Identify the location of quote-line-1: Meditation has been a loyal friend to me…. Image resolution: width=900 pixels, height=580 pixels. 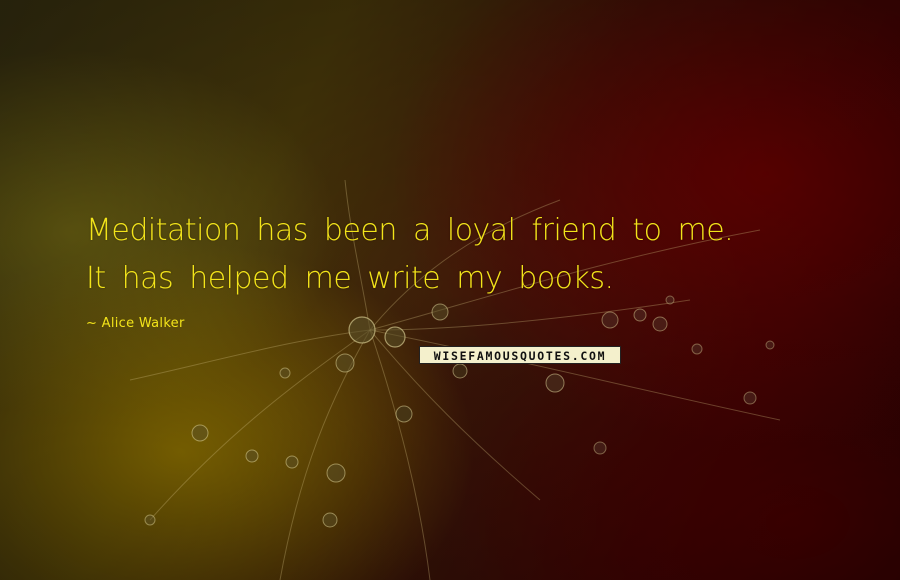
(410, 230).